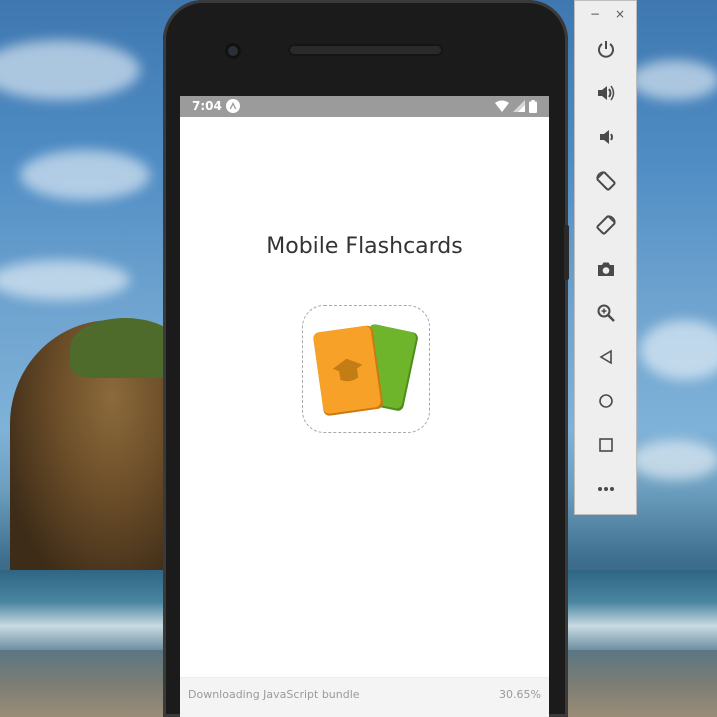 The height and width of the screenshot is (717, 717). Describe the element at coordinates (606, 357) in the screenshot. I see `back-icon` at that location.